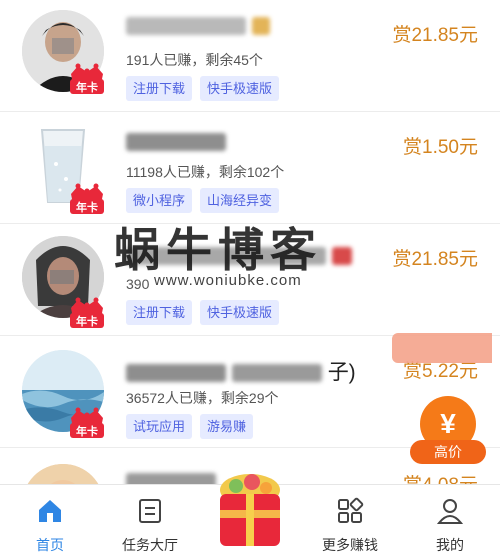 The width and height of the screenshot is (500, 557). What do you see at coordinates (50, 511) in the screenshot?
I see `home-icon` at bounding box center [50, 511].